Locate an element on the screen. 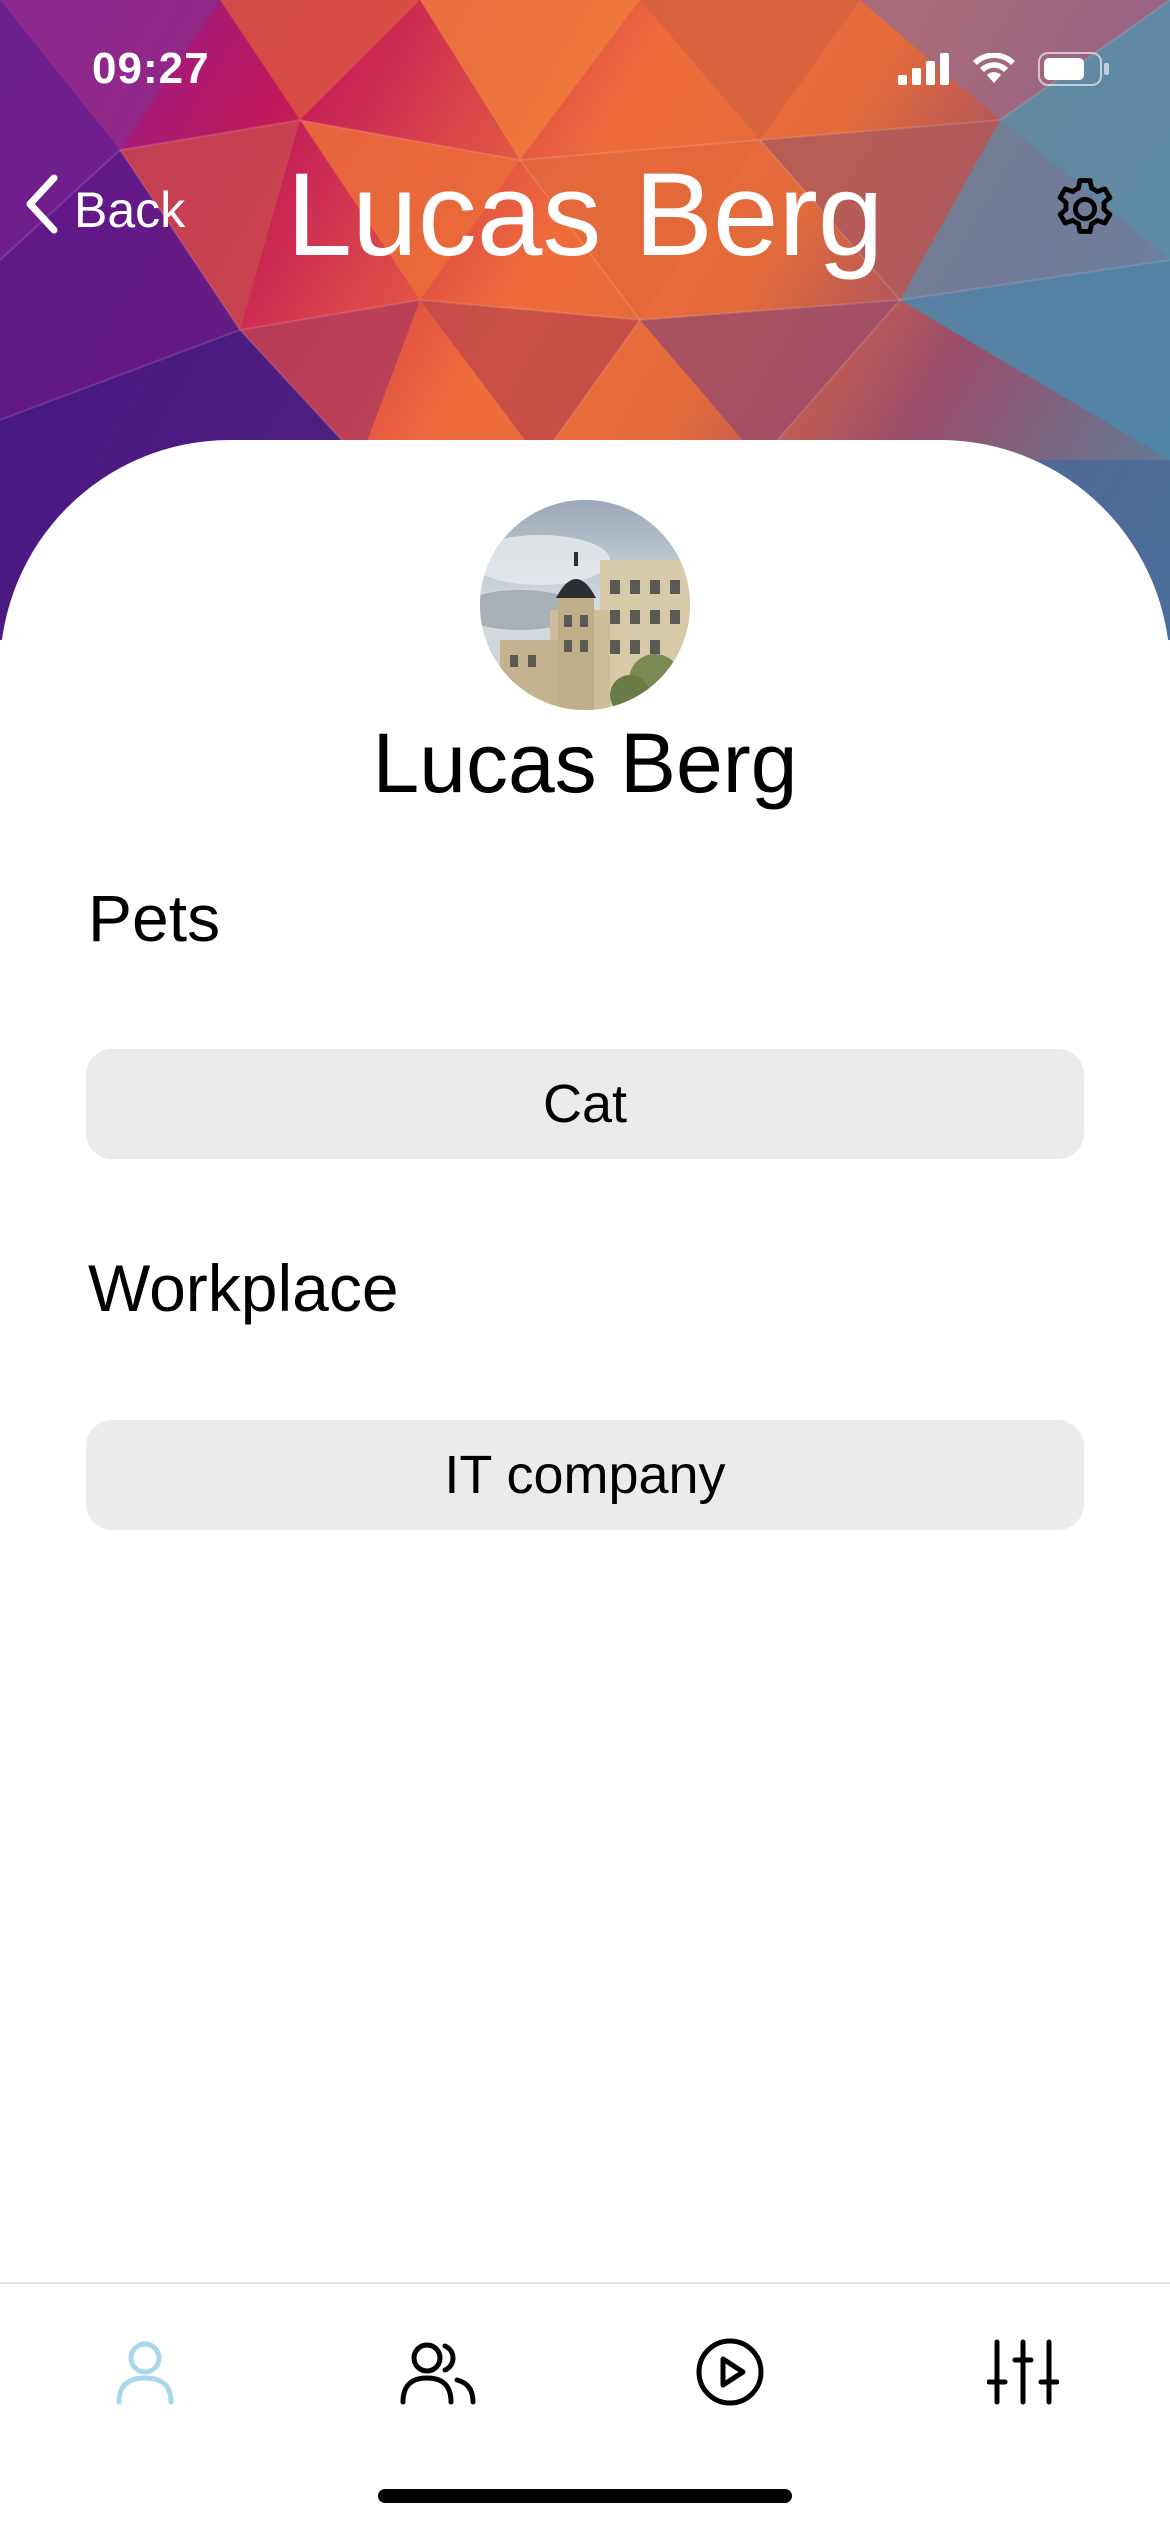 This screenshot has width=1170, height=2532. status-time: 09:27 is located at coordinates (151, 68).